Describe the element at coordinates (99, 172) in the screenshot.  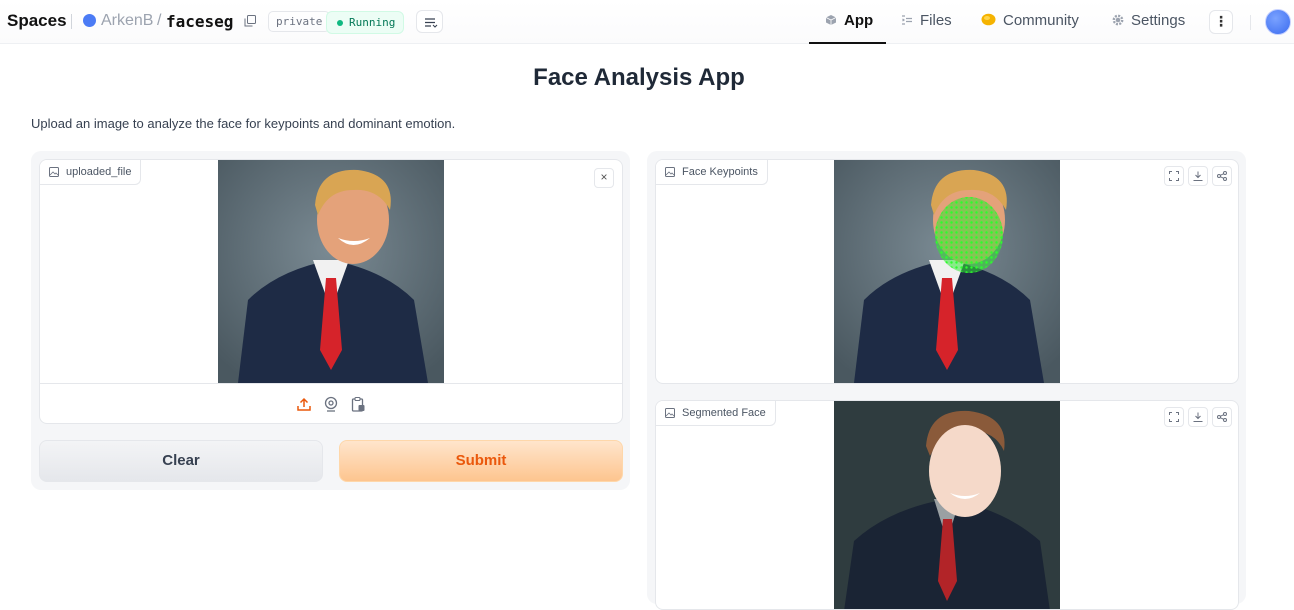
I see `input-label-text: uploaded_file` at that location.